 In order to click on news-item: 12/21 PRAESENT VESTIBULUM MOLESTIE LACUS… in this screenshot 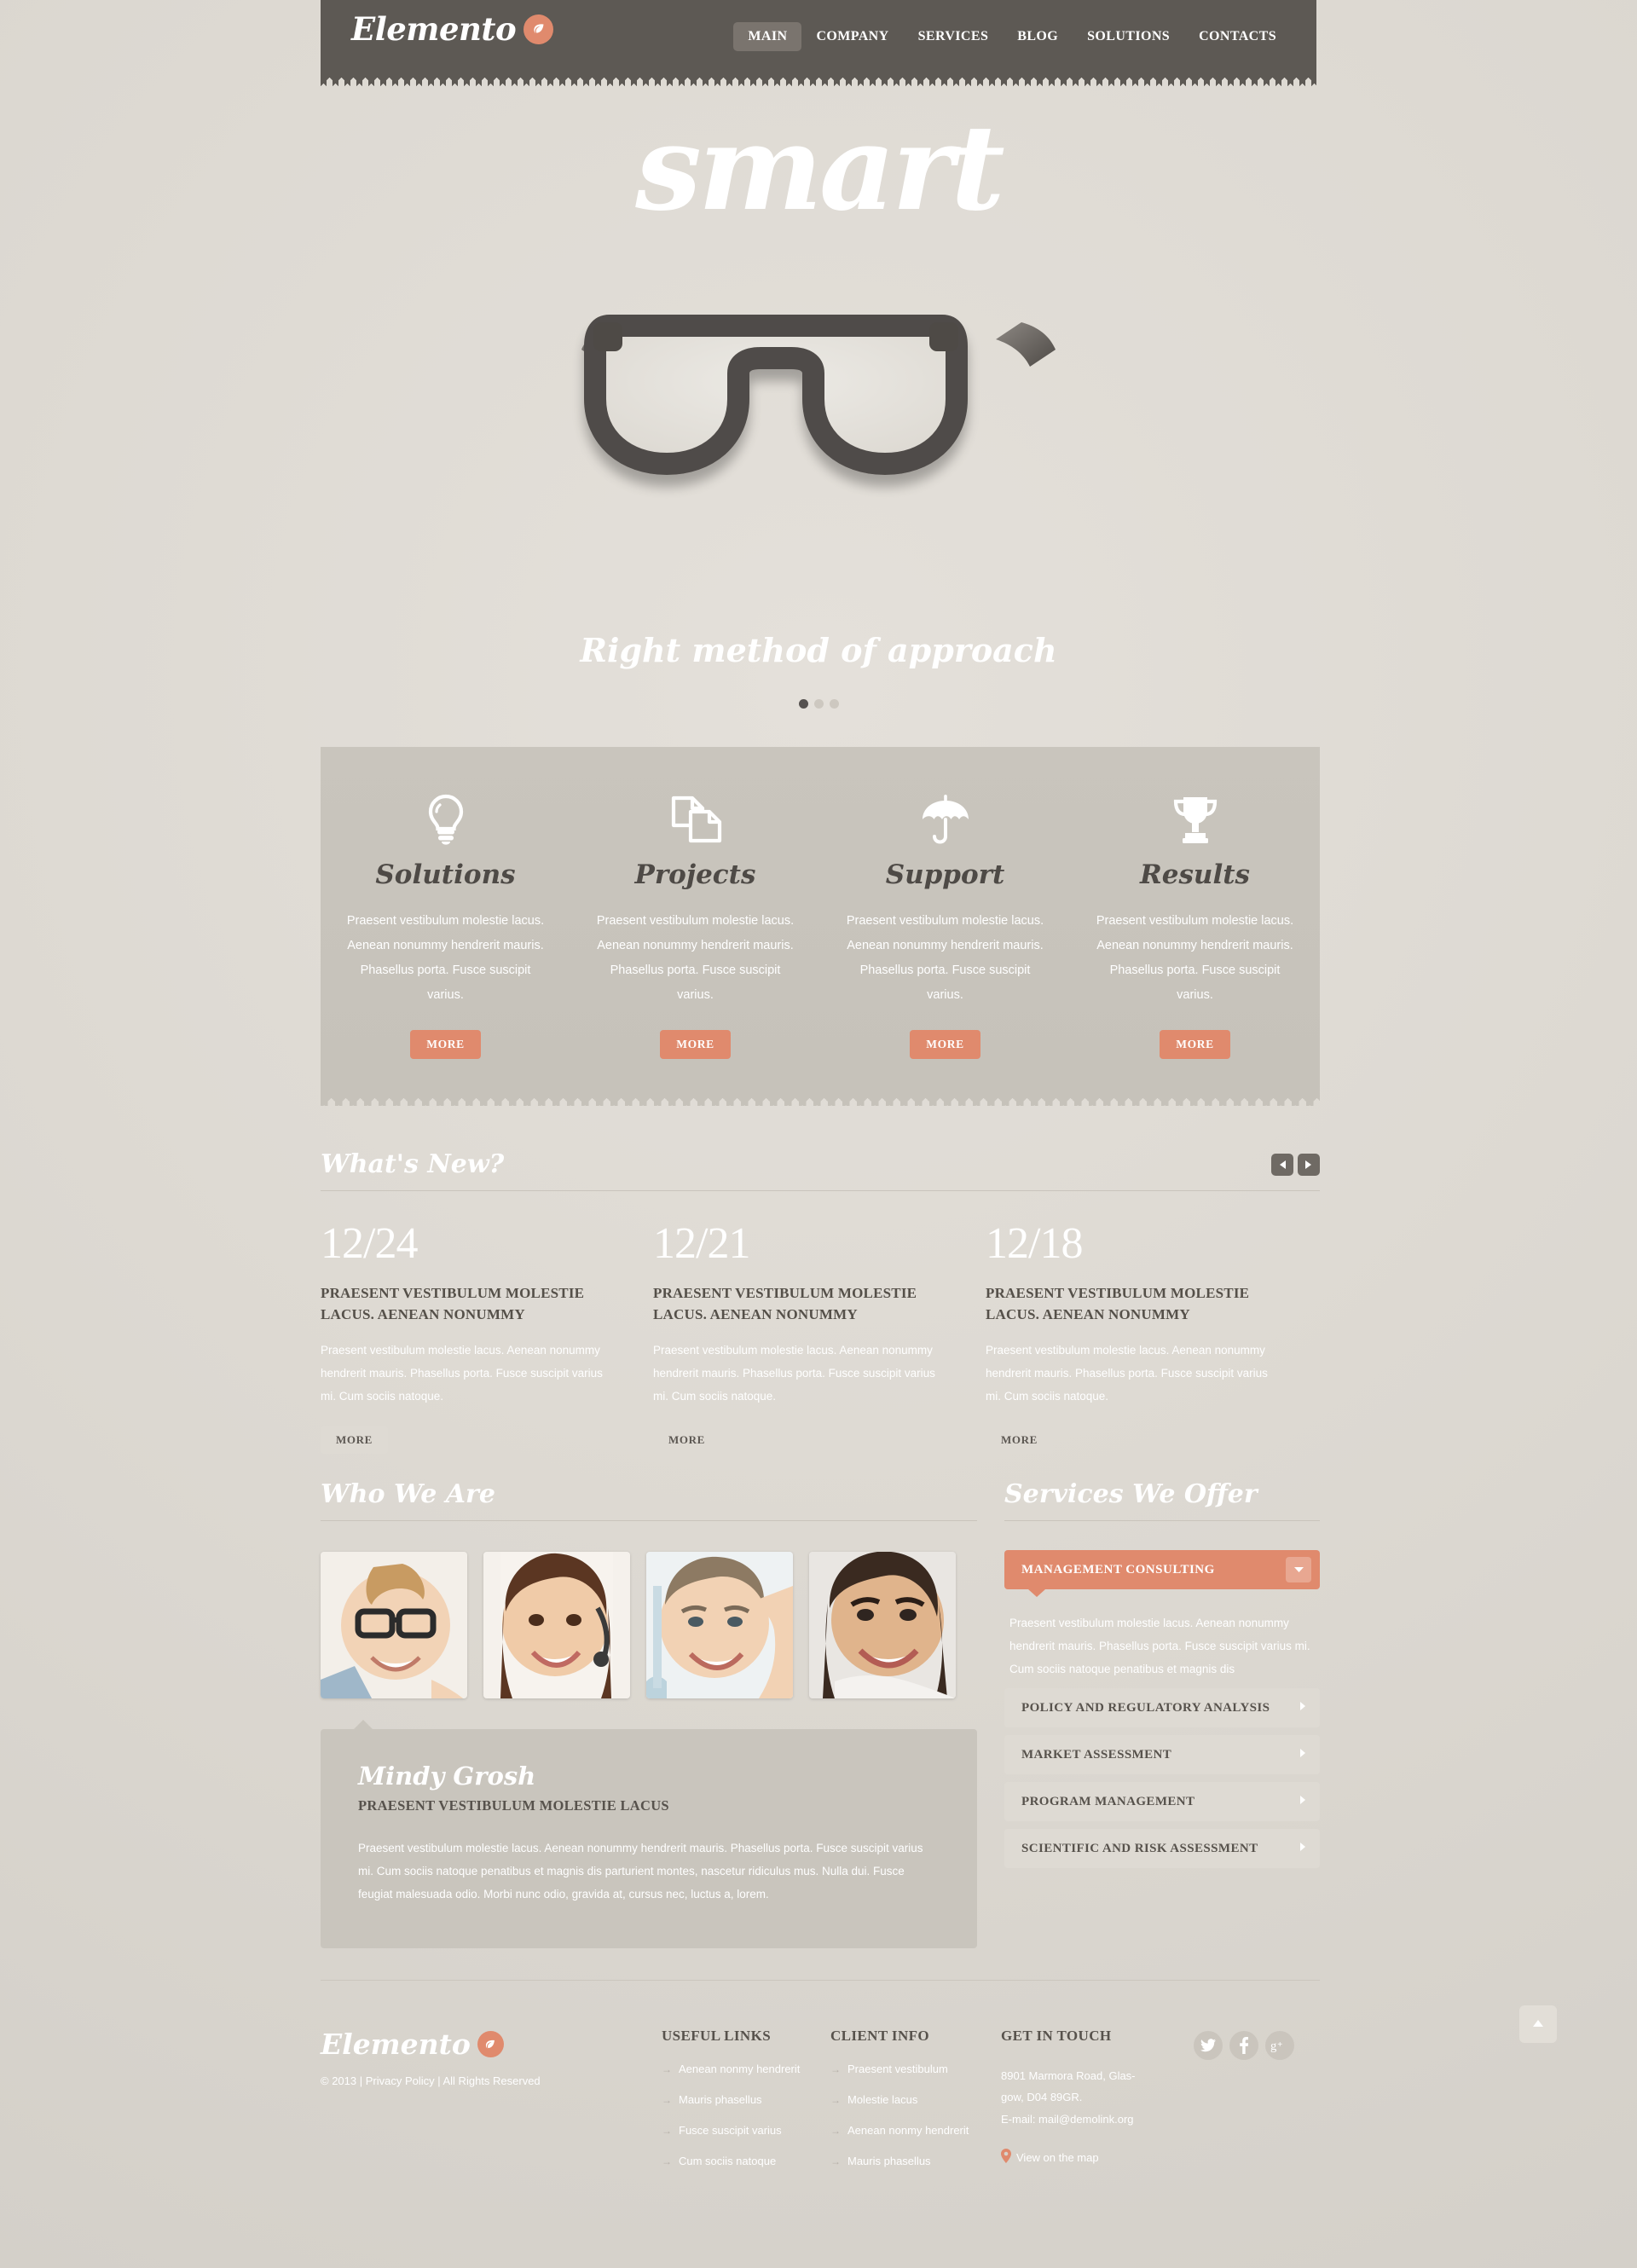, I will do `click(820, 1338)`.